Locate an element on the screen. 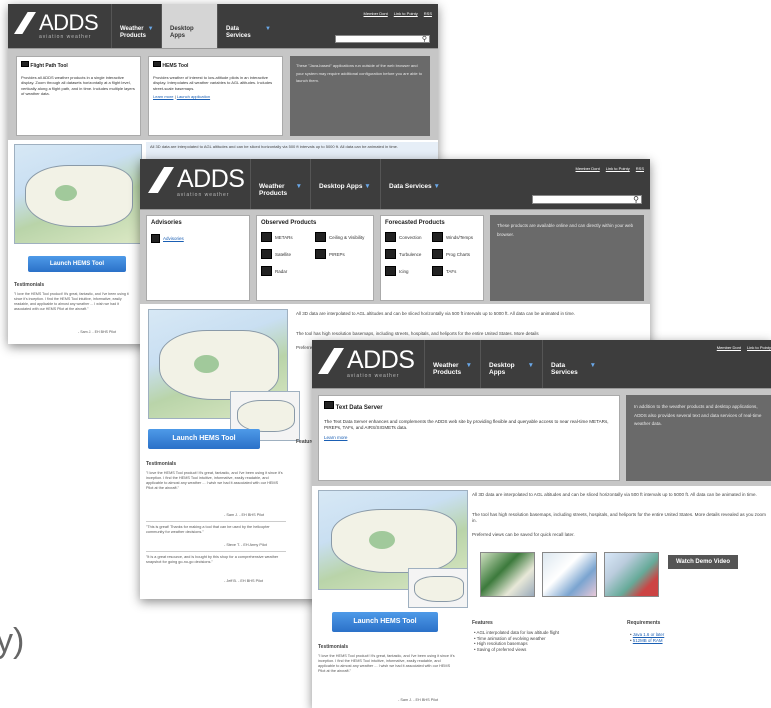 The width and height of the screenshot is (771, 708). ceiling-visibility-icon is located at coordinates (320, 237).